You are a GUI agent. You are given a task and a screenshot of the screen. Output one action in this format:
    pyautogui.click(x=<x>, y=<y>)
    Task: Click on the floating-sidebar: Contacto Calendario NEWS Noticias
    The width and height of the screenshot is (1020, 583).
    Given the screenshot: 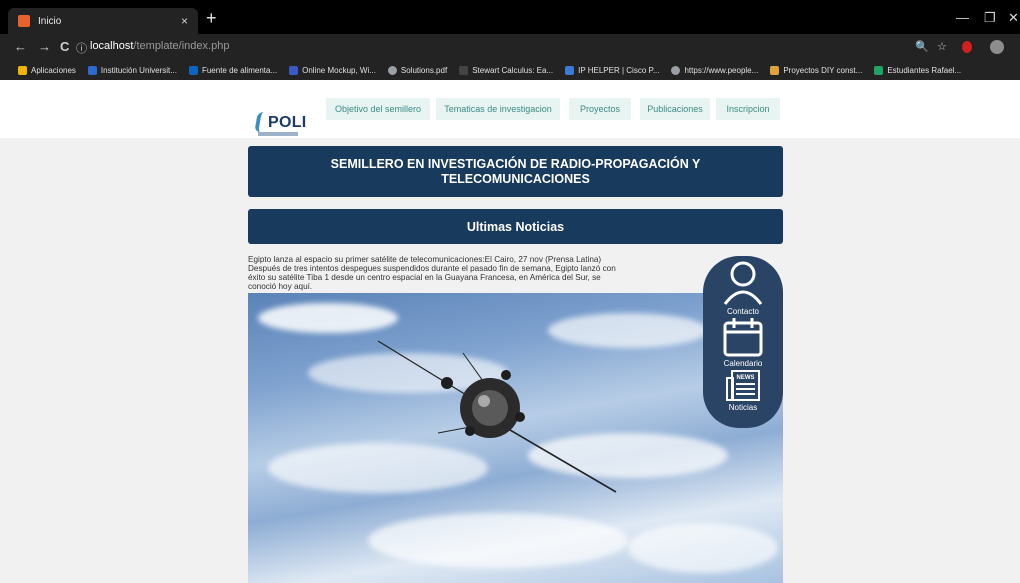 What is the action you would take?
    pyautogui.click(x=743, y=342)
    